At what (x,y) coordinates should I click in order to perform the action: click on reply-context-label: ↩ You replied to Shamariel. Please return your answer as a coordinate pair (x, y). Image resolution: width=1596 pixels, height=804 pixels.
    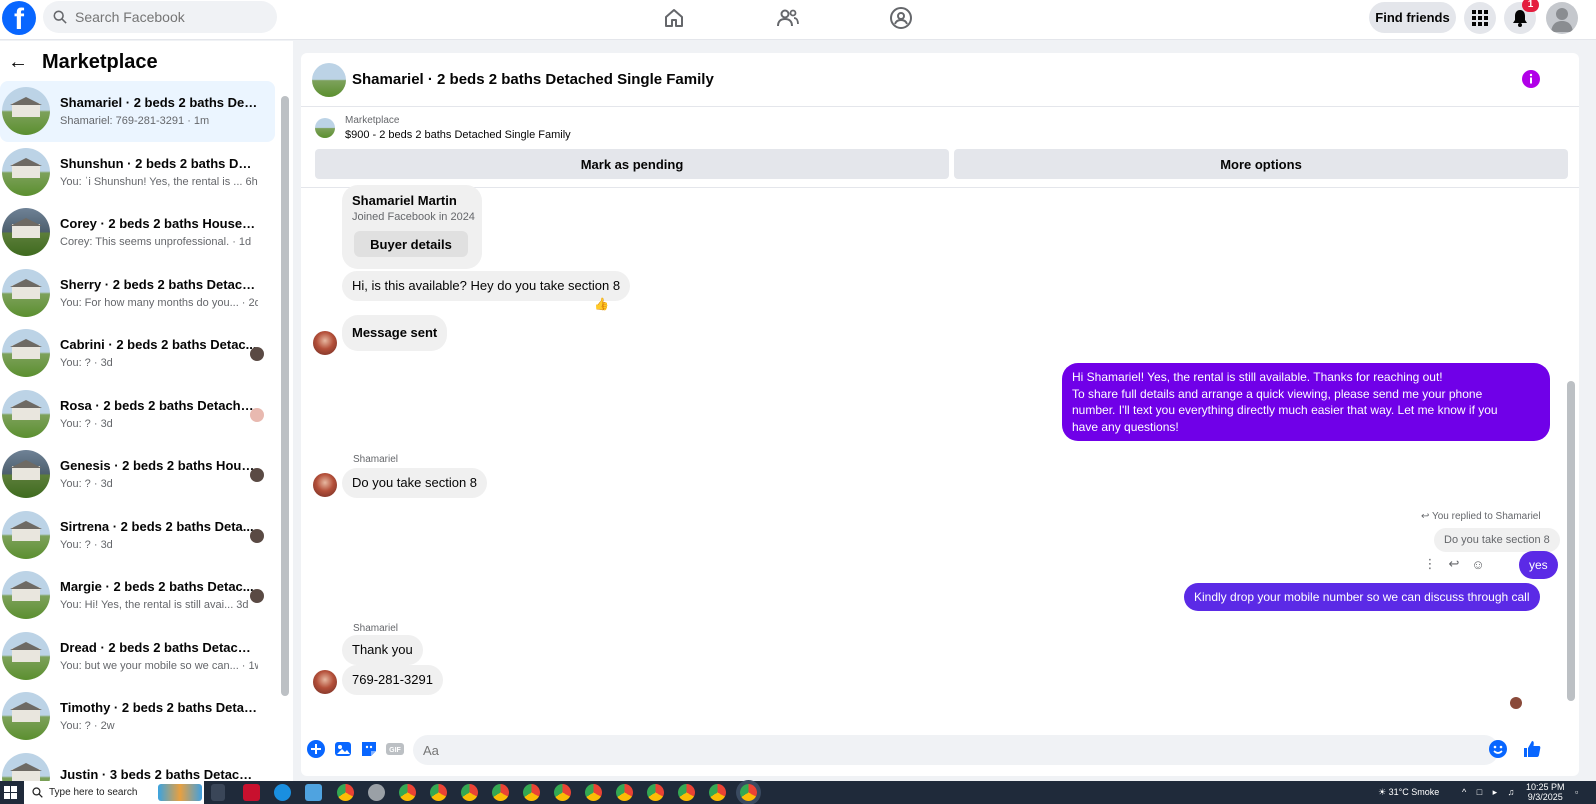
    Looking at the image, I should click on (1481, 516).